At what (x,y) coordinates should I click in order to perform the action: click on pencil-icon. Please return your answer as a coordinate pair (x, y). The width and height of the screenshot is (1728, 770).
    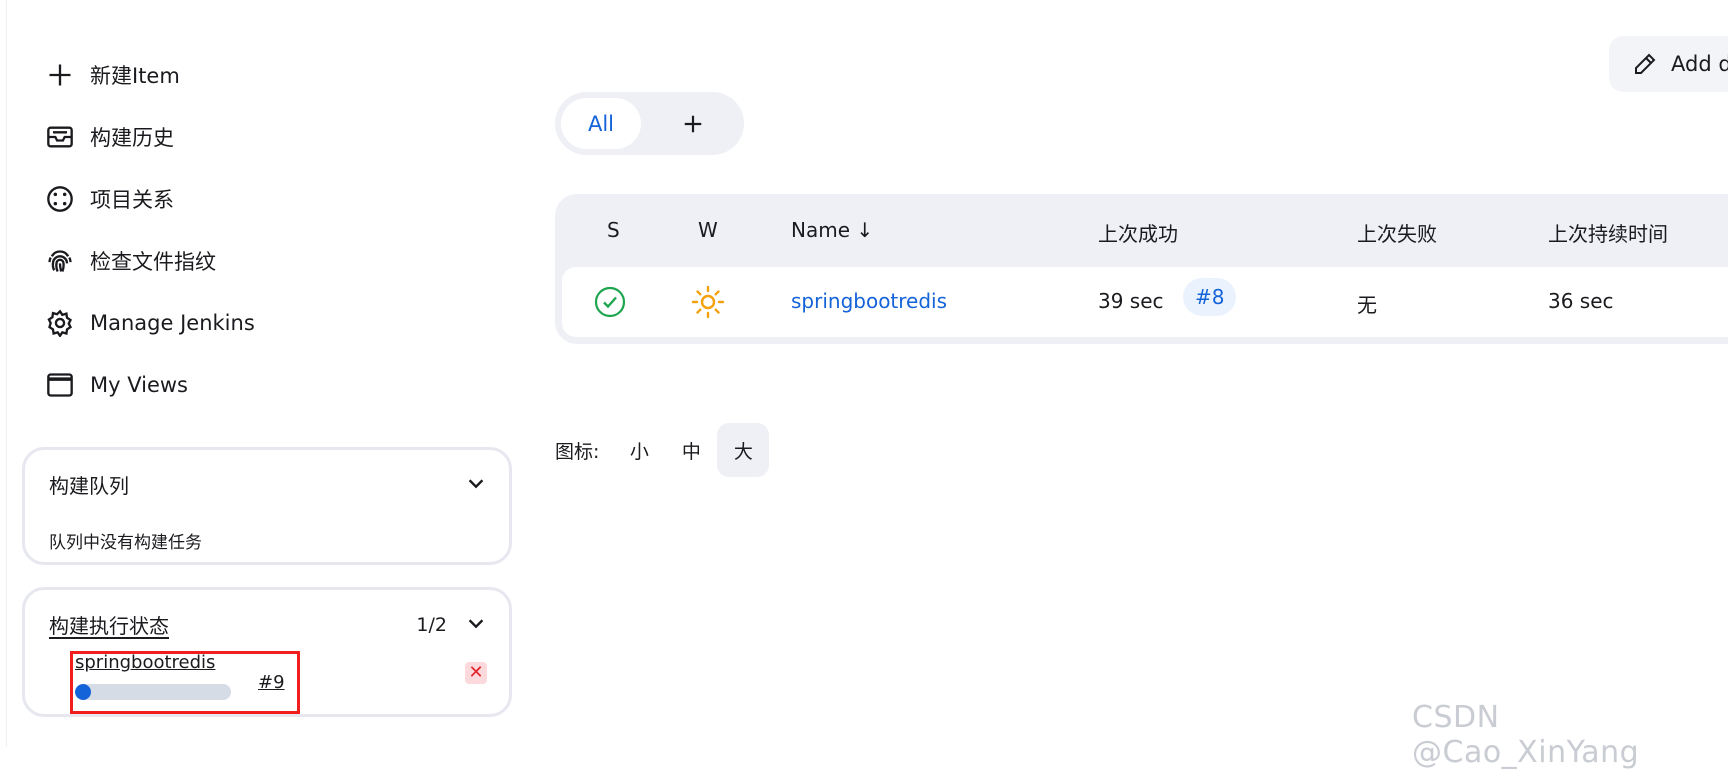
    Looking at the image, I should click on (1645, 63).